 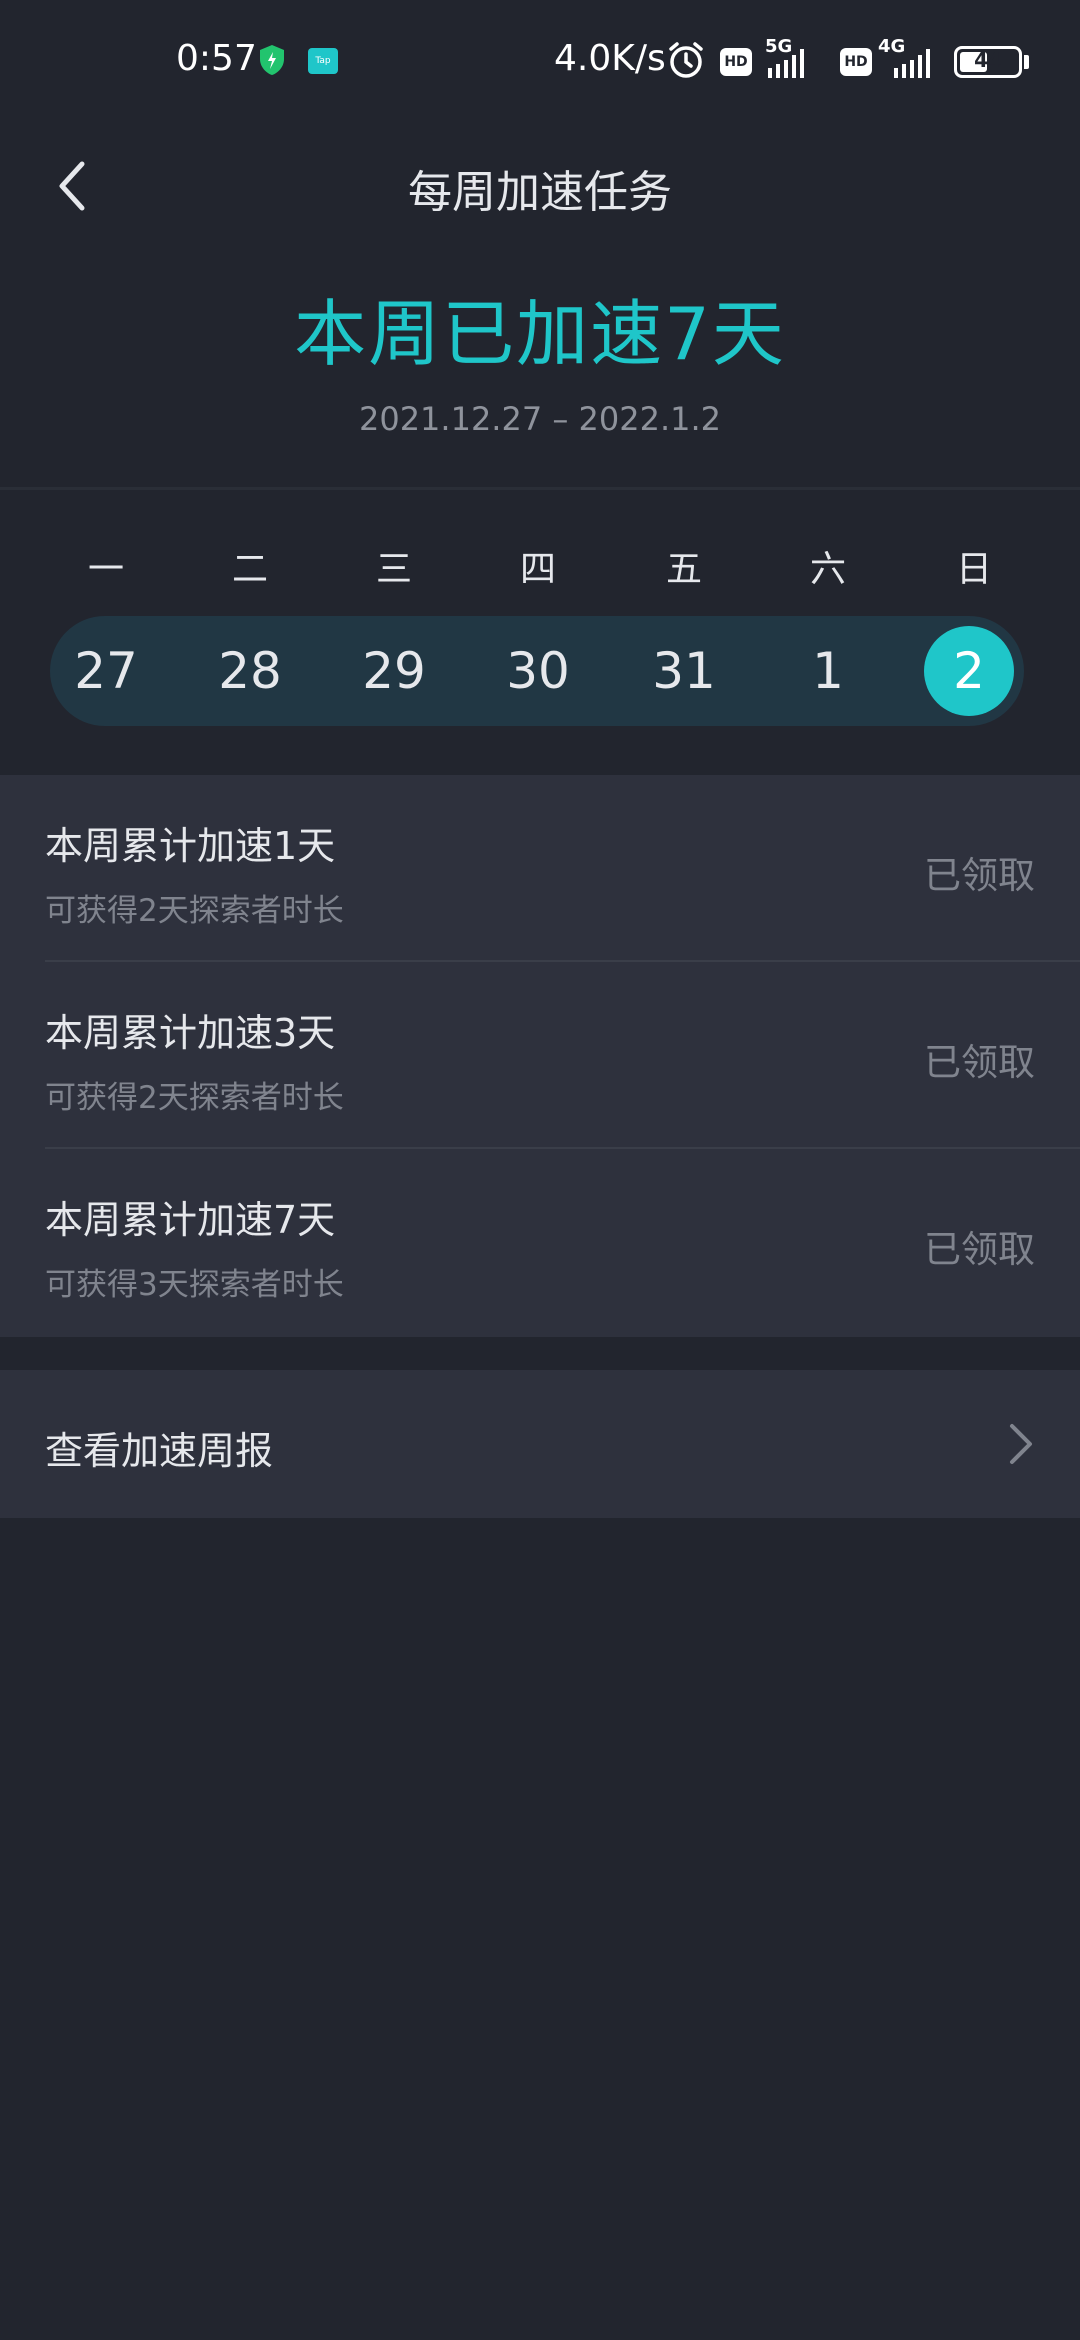 I want to click on page-title: 每周加速任务, so click(x=540, y=192).